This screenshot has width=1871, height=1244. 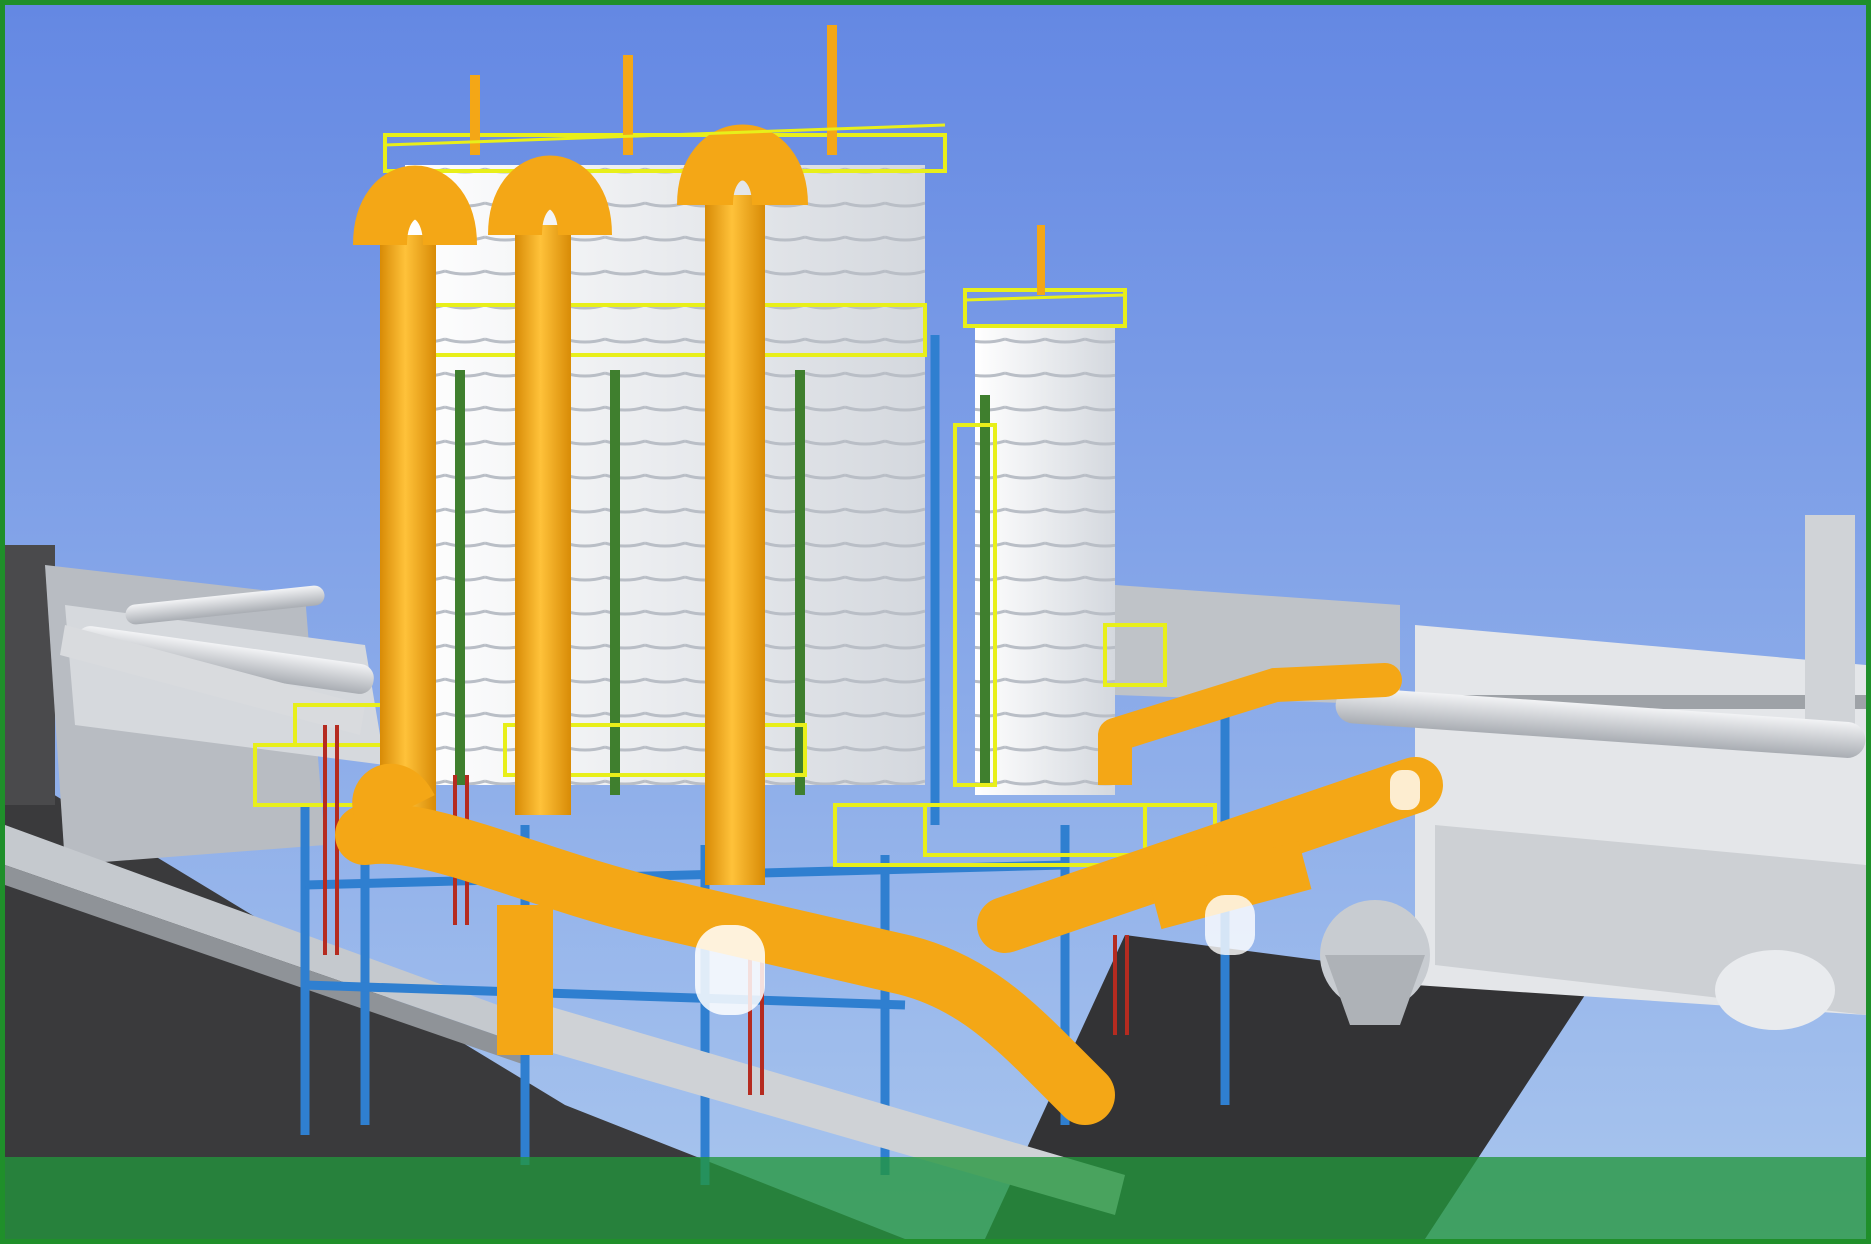 What do you see at coordinates (935, 1198) in the screenshot?
I see `bottom-band` at bounding box center [935, 1198].